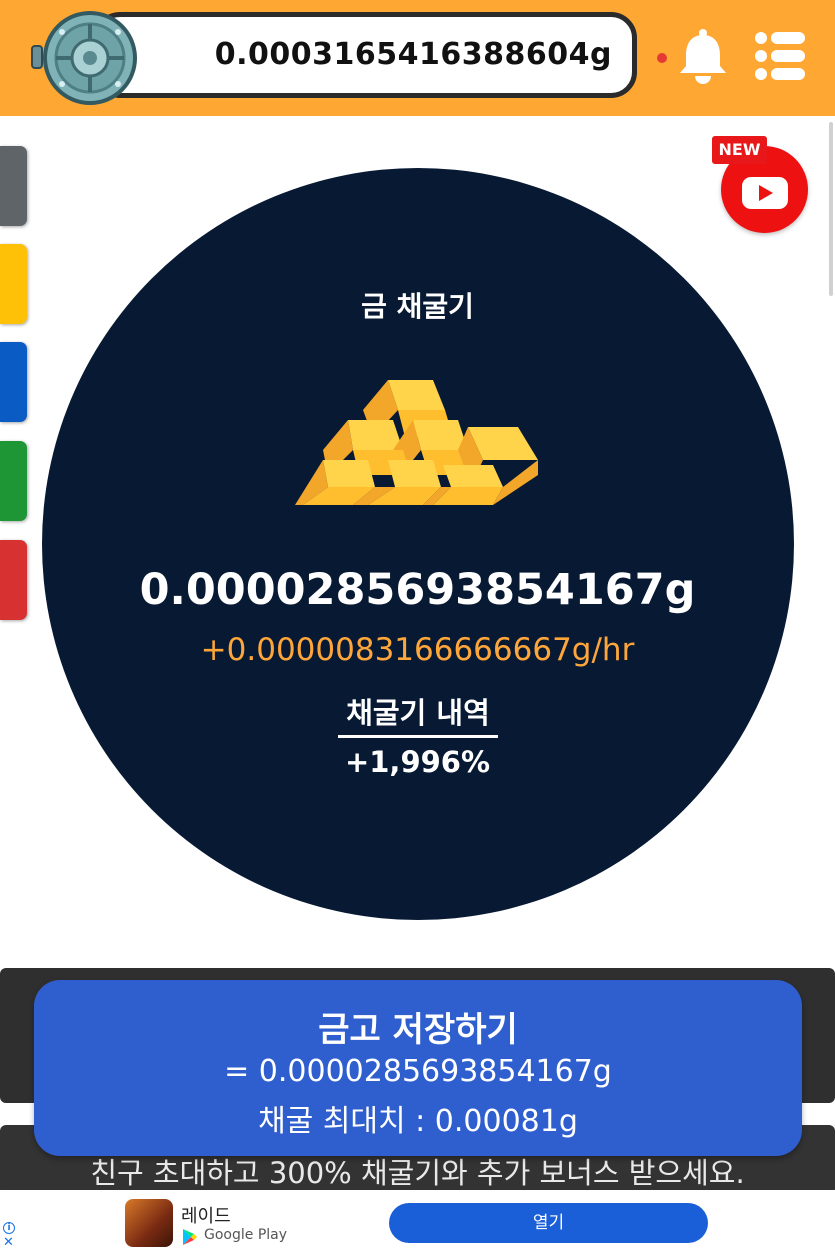 This screenshot has height=1256, width=835. Describe the element at coordinates (662, 58) in the screenshot. I see `notification-dot` at that location.